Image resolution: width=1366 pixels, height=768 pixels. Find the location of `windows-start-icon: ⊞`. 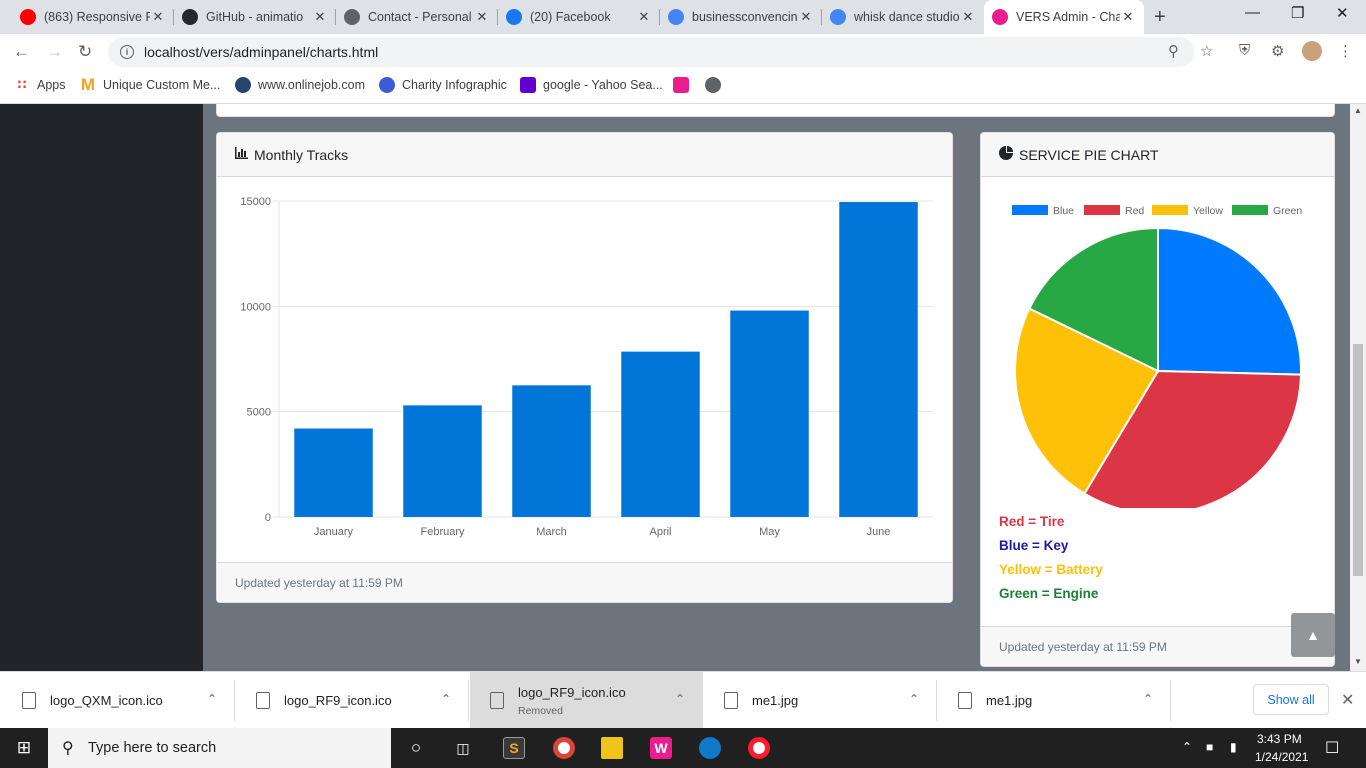

windows-start-icon: ⊞ is located at coordinates (24, 748).